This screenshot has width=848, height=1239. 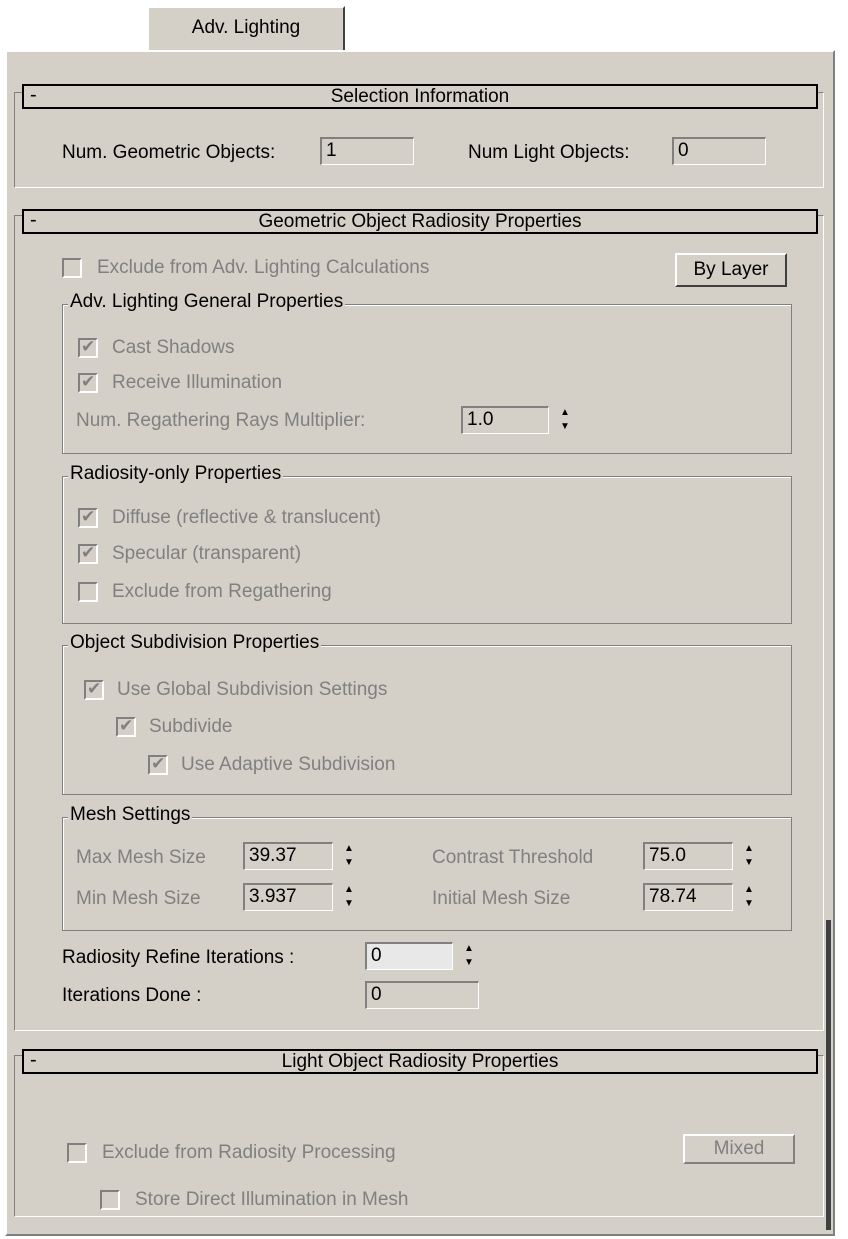 I want to click on adaptive-subdivision-checkbox: ✔, so click(x=158, y=764).